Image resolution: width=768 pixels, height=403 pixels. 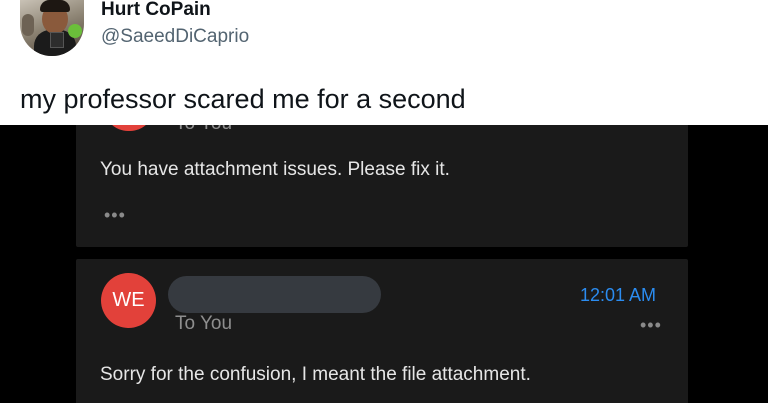 What do you see at coordinates (156, 10) in the screenshot?
I see `display-name: Hurt CoPain` at bounding box center [156, 10].